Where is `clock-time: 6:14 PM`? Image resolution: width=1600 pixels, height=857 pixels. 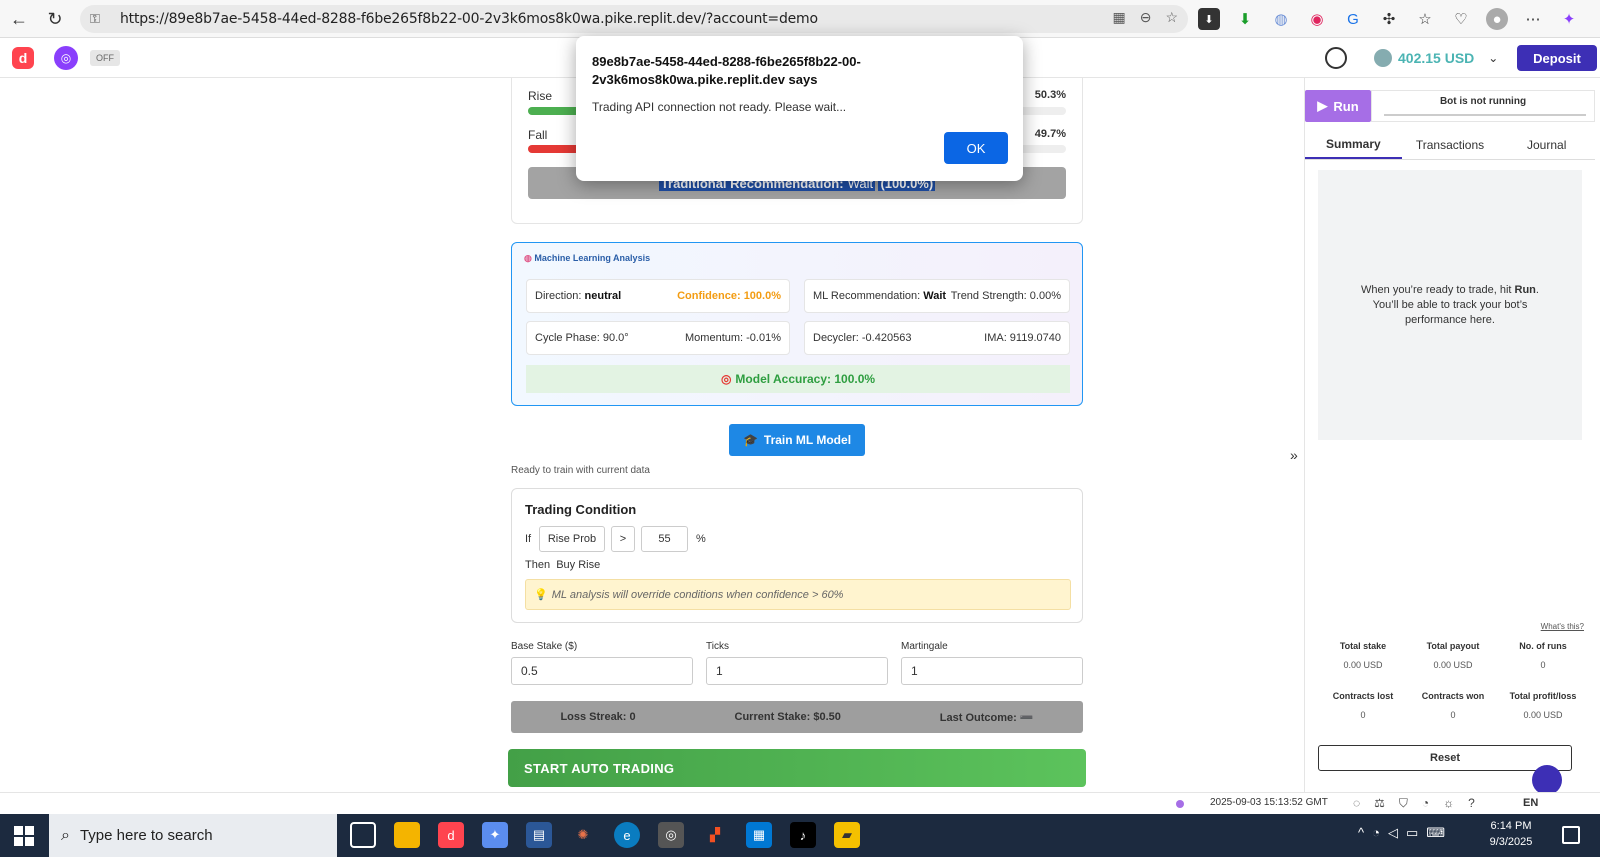
clock-time: 6:14 PM is located at coordinates (1511, 826).